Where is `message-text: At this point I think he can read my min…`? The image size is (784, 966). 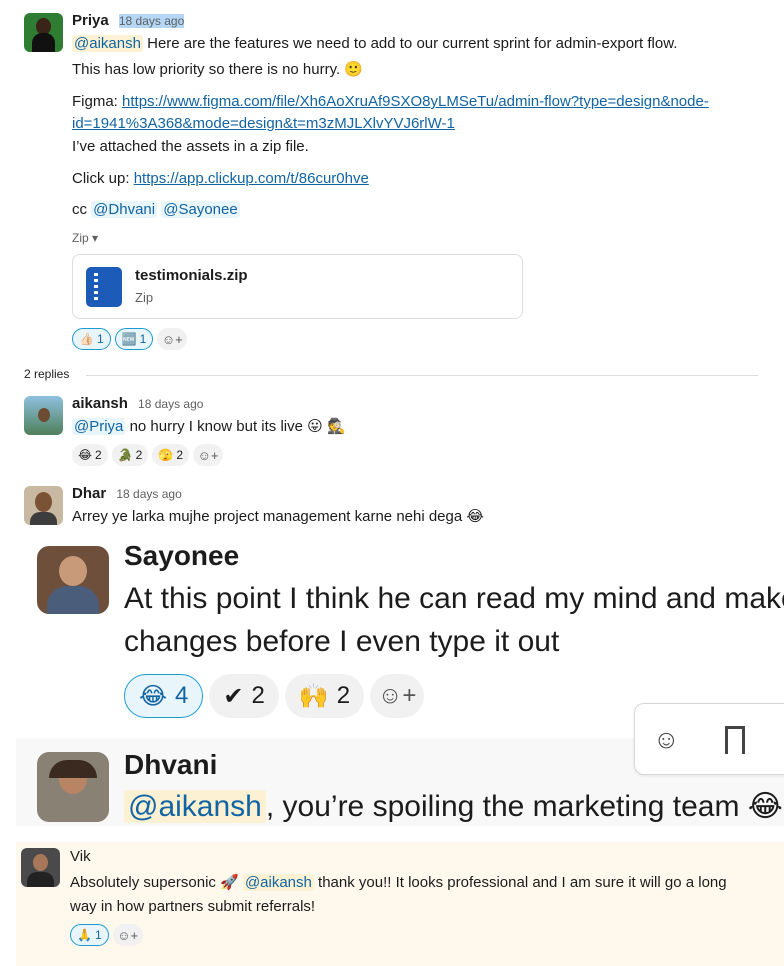 message-text: At this point I think he can read my min… is located at coordinates (454, 598).